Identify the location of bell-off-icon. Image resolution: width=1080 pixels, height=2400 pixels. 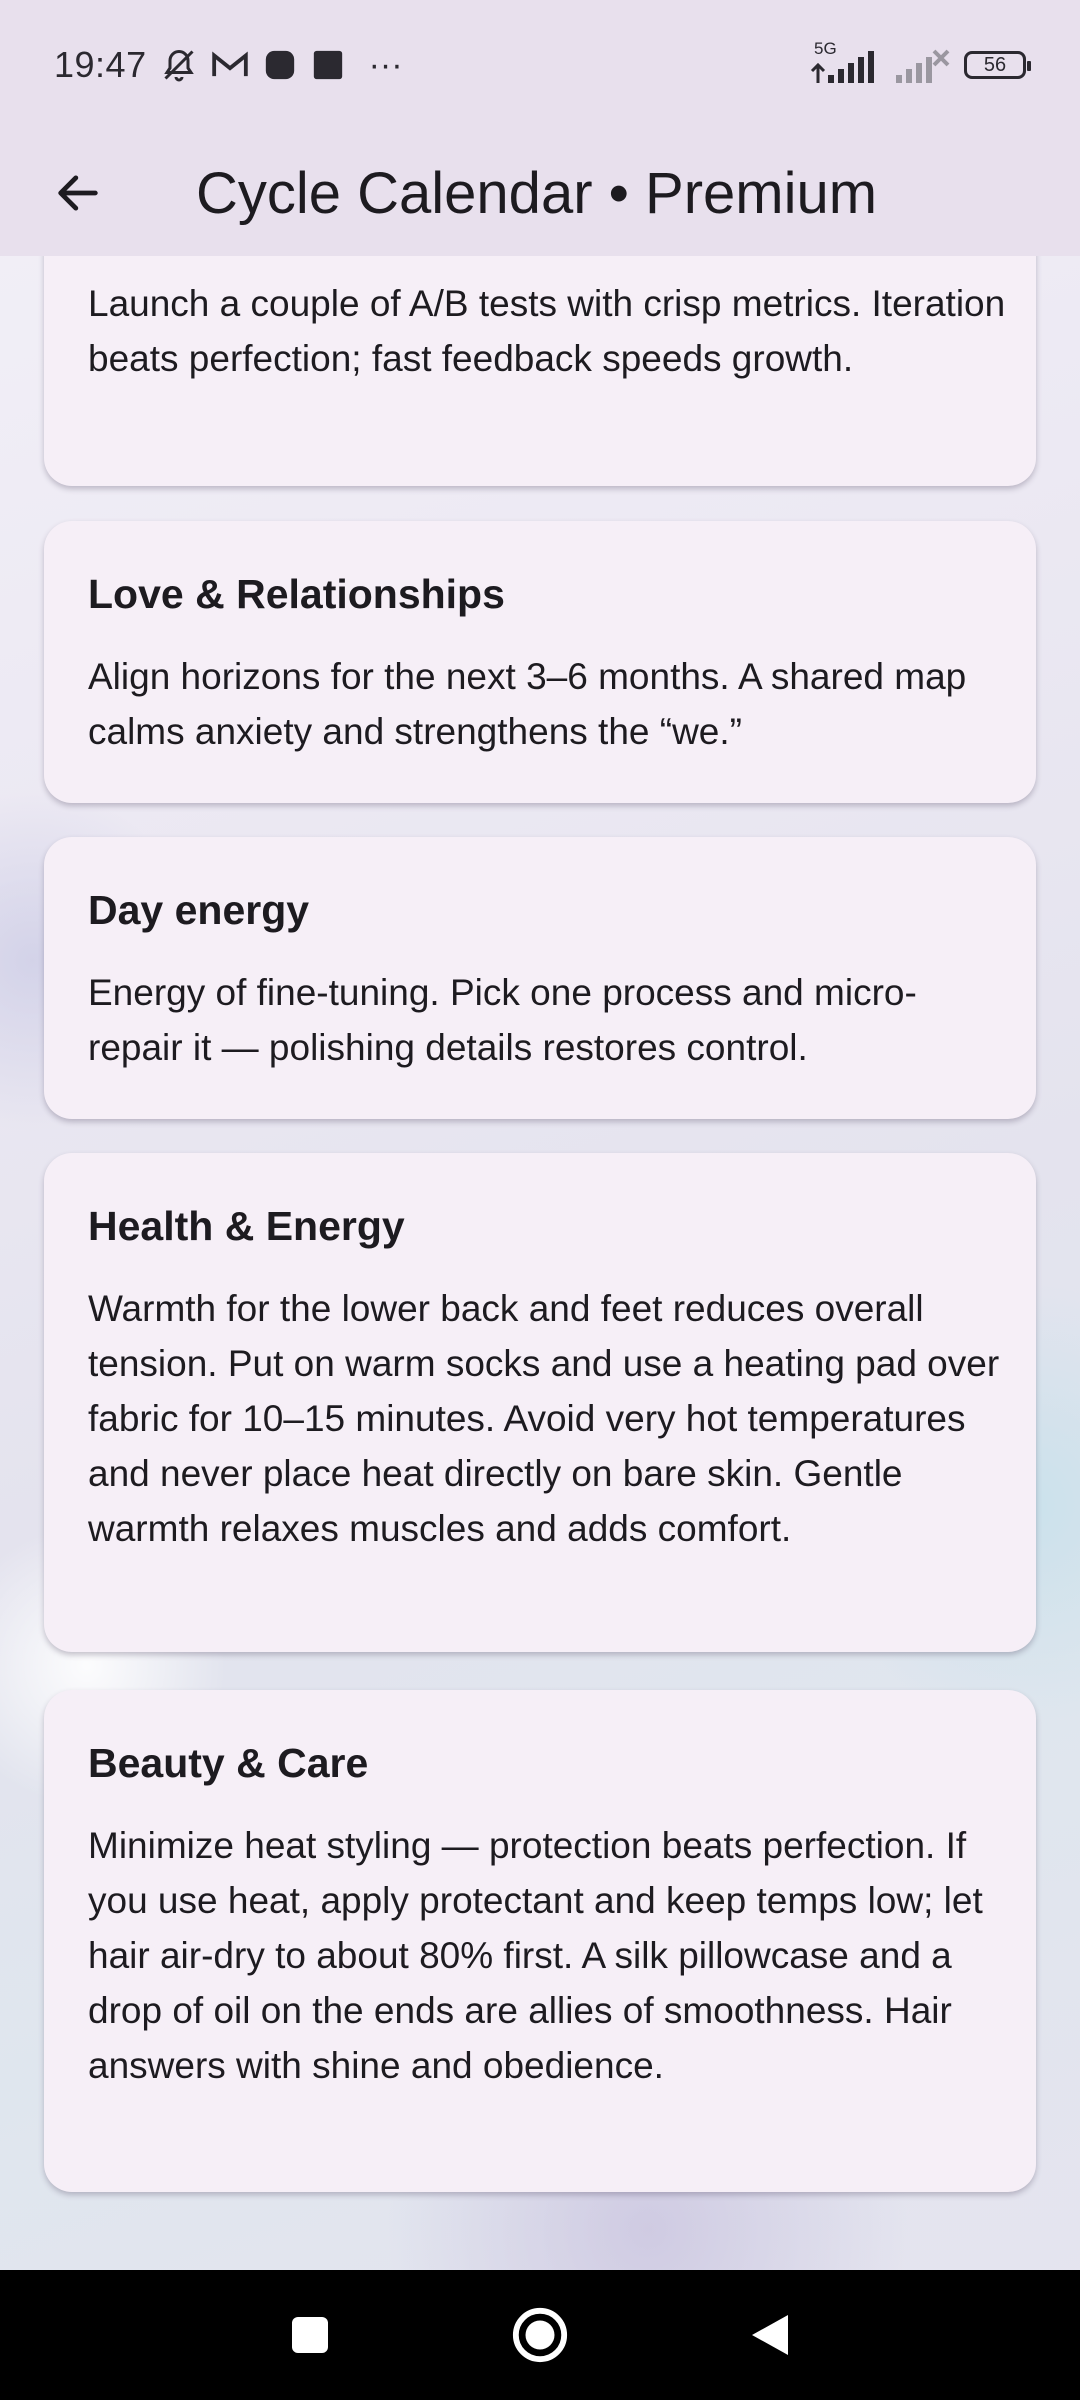
(178, 65).